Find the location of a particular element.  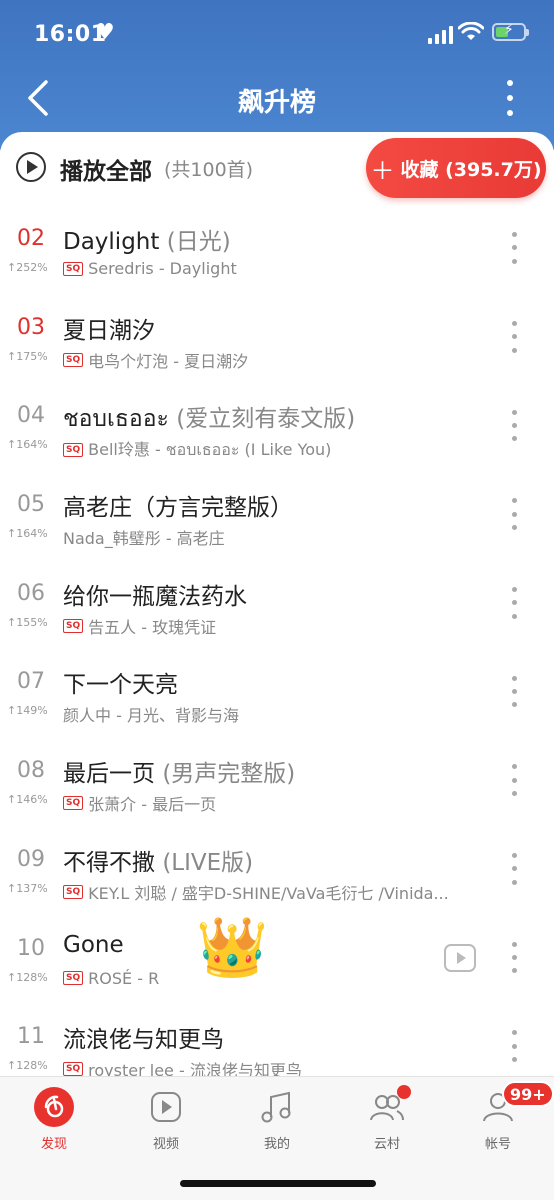

page-title: 飙升榜 is located at coordinates (276, 103).